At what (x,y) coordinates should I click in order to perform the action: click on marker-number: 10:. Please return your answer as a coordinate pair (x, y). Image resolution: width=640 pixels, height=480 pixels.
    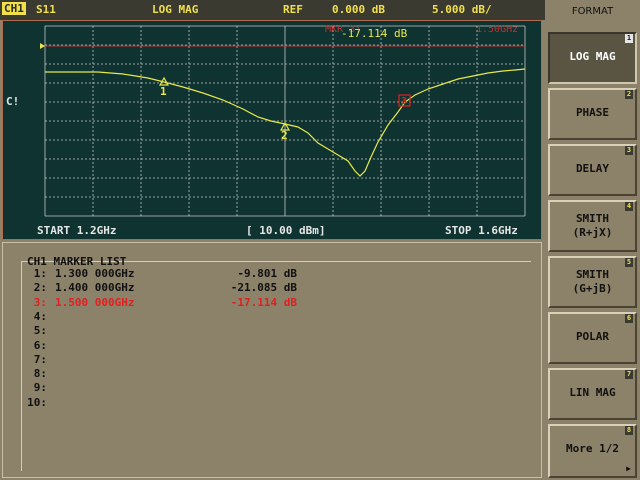
    Looking at the image, I should click on (37, 402).